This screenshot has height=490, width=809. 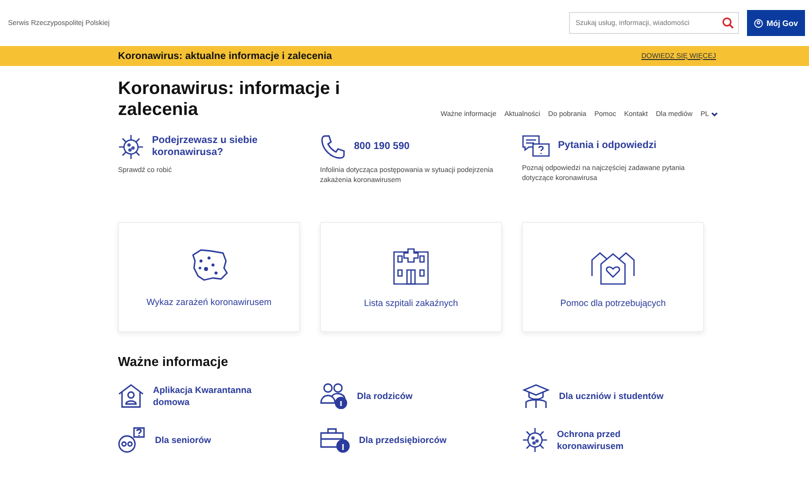 I want to click on quick-link: Podejrzewasz u siebie koronawirusa?, so click(x=217, y=147).